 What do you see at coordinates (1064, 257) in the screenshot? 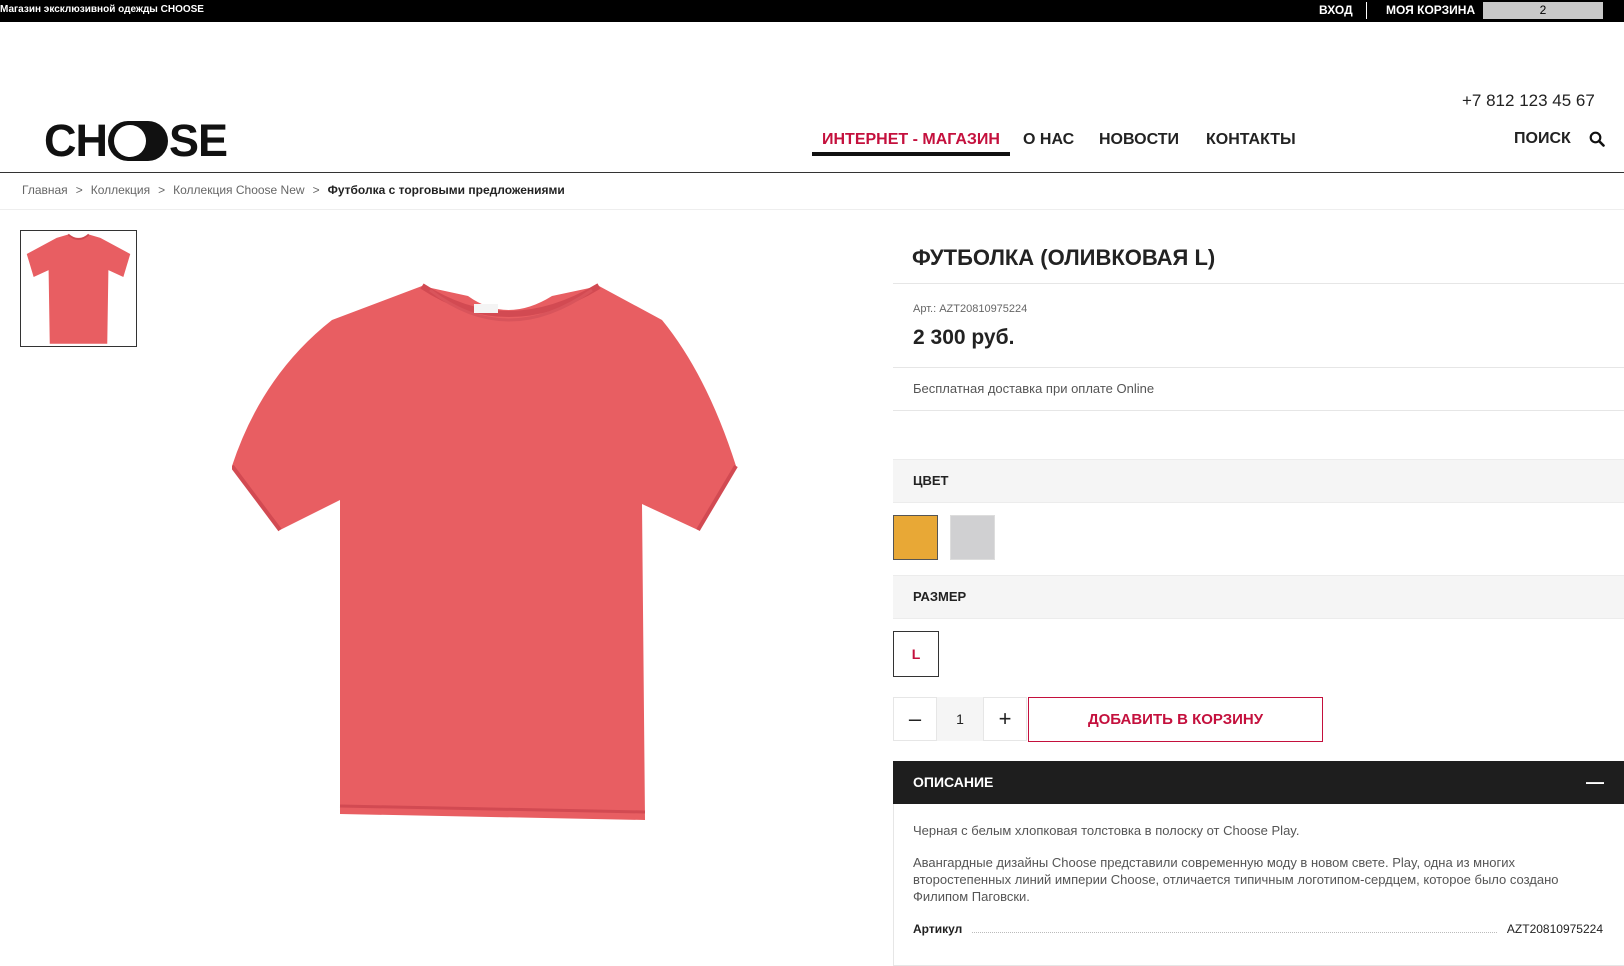
I see `product-title: ФУТБОЛКА (ОЛИВКОВАЯ L)` at bounding box center [1064, 257].